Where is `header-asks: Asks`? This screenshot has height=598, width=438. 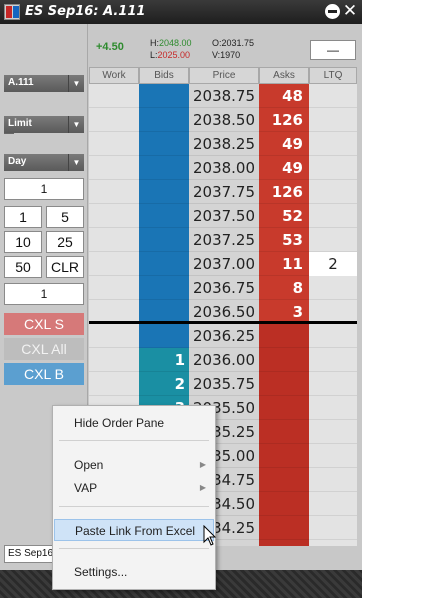 header-asks: Asks is located at coordinates (284, 75).